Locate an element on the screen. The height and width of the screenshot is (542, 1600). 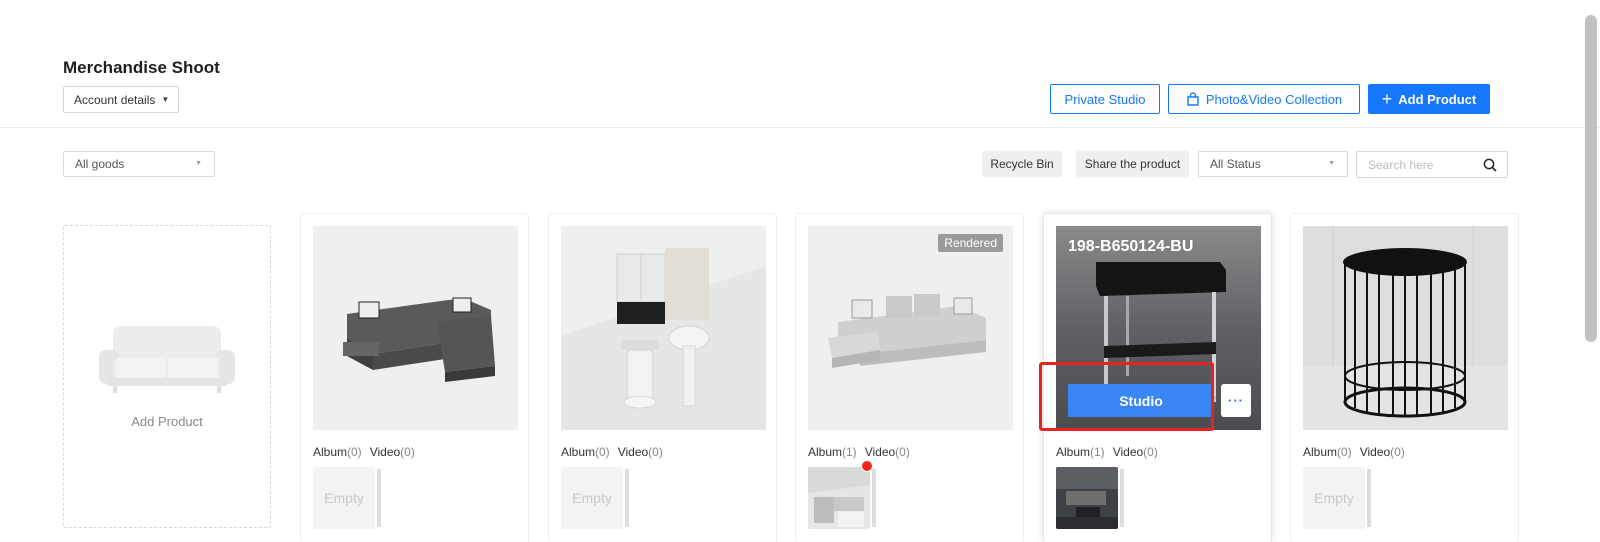
share-product-label: Share the product is located at coordinates (1132, 164).